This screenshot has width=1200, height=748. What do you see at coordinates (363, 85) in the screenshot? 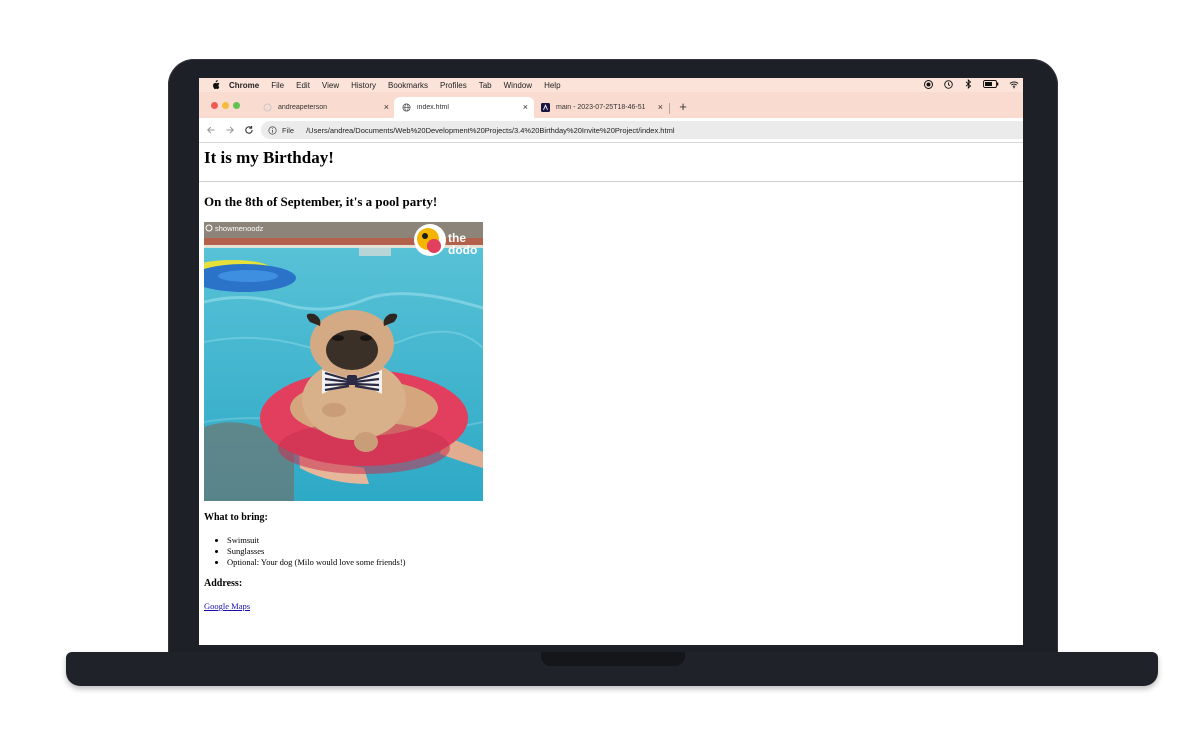
I see `menu-history: History` at bounding box center [363, 85].